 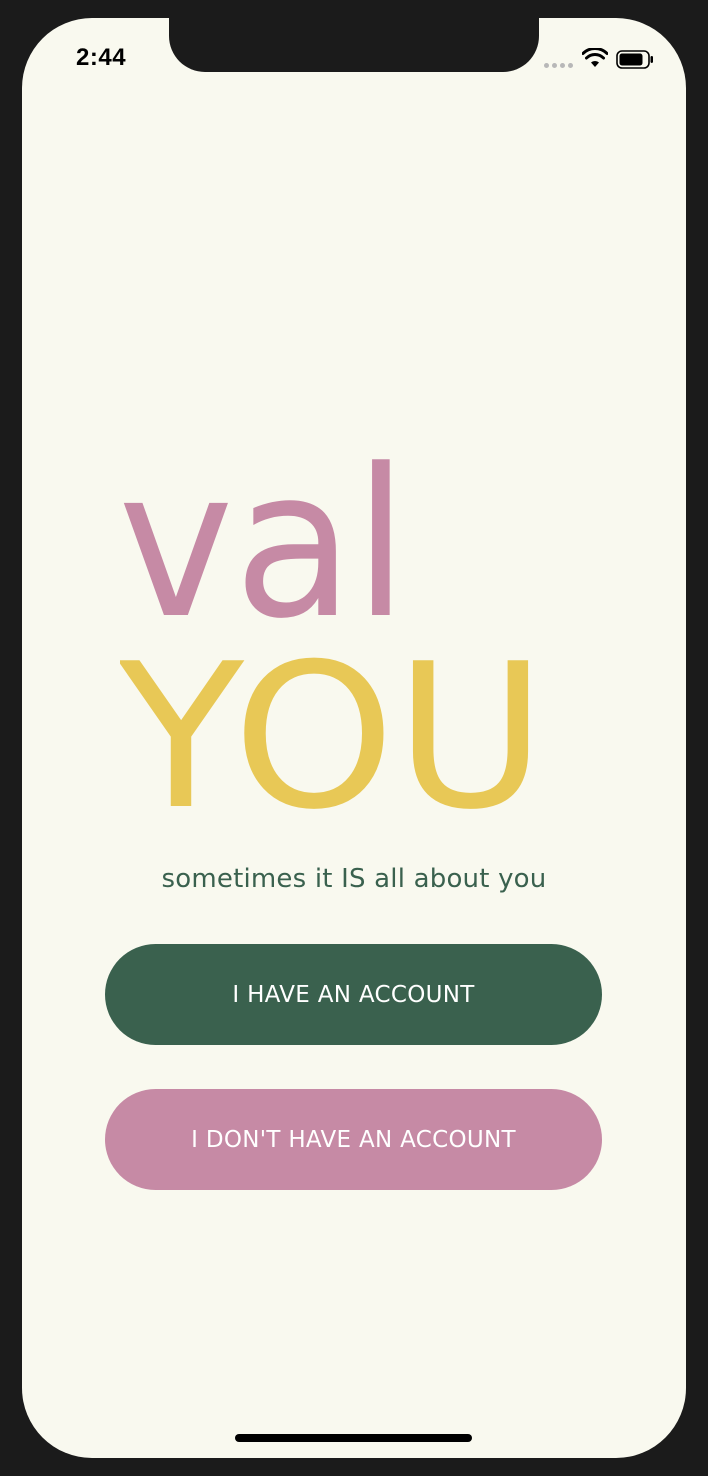 What do you see at coordinates (353, 1438) in the screenshot?
I see `home-indicator` at bounding box center [353, 1438].